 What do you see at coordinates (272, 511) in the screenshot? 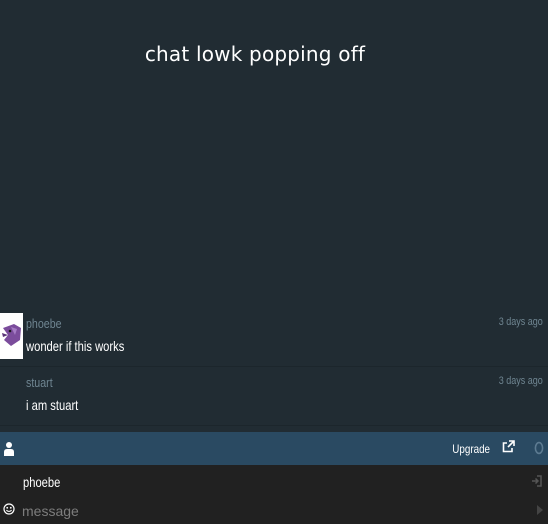
I see `message-input` at bounding box center [272, 511].